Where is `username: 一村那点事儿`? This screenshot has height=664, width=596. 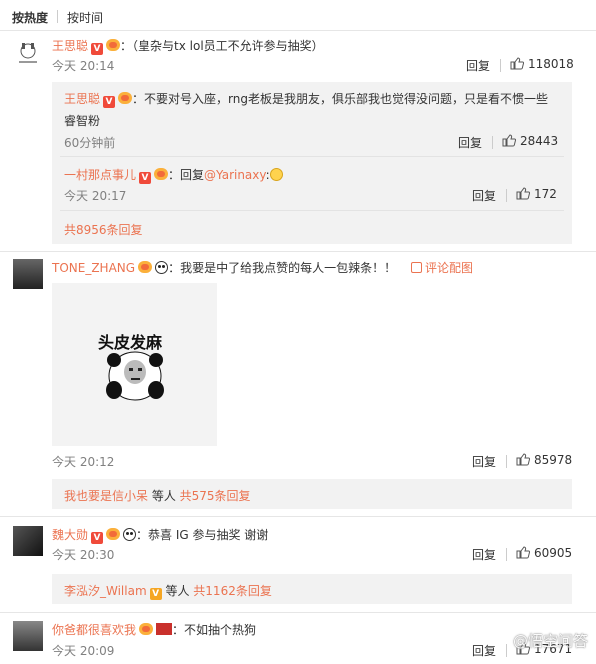
username: 一村那点事儿 is located at coordinates (100, 175).